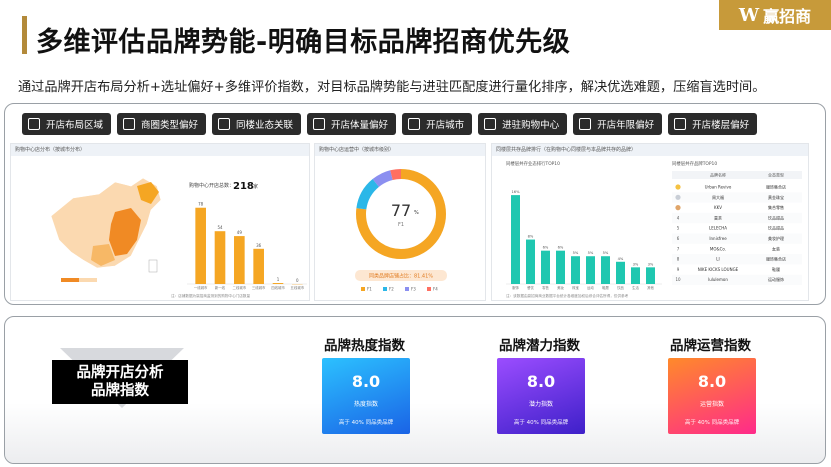  I want to click on brand-type-4: 饮品甜品, so click(776, 228).